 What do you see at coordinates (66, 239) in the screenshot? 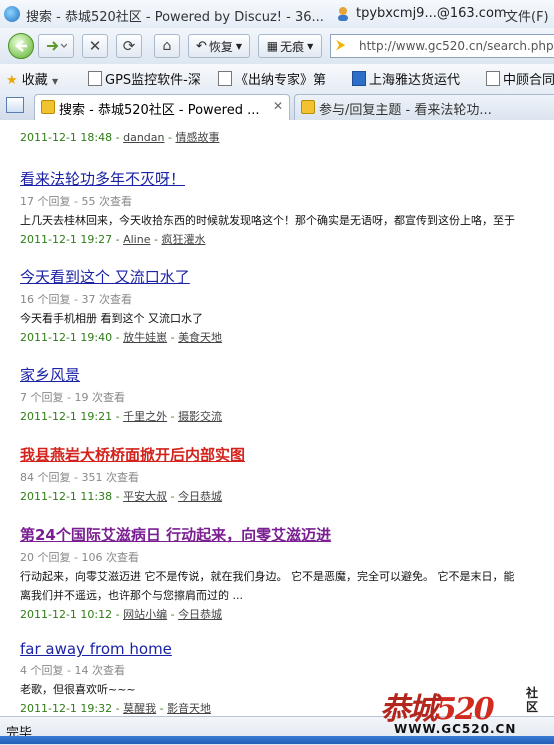
I see `result-date: 2011-12-1 19:27` at bounding box center [66, 239].